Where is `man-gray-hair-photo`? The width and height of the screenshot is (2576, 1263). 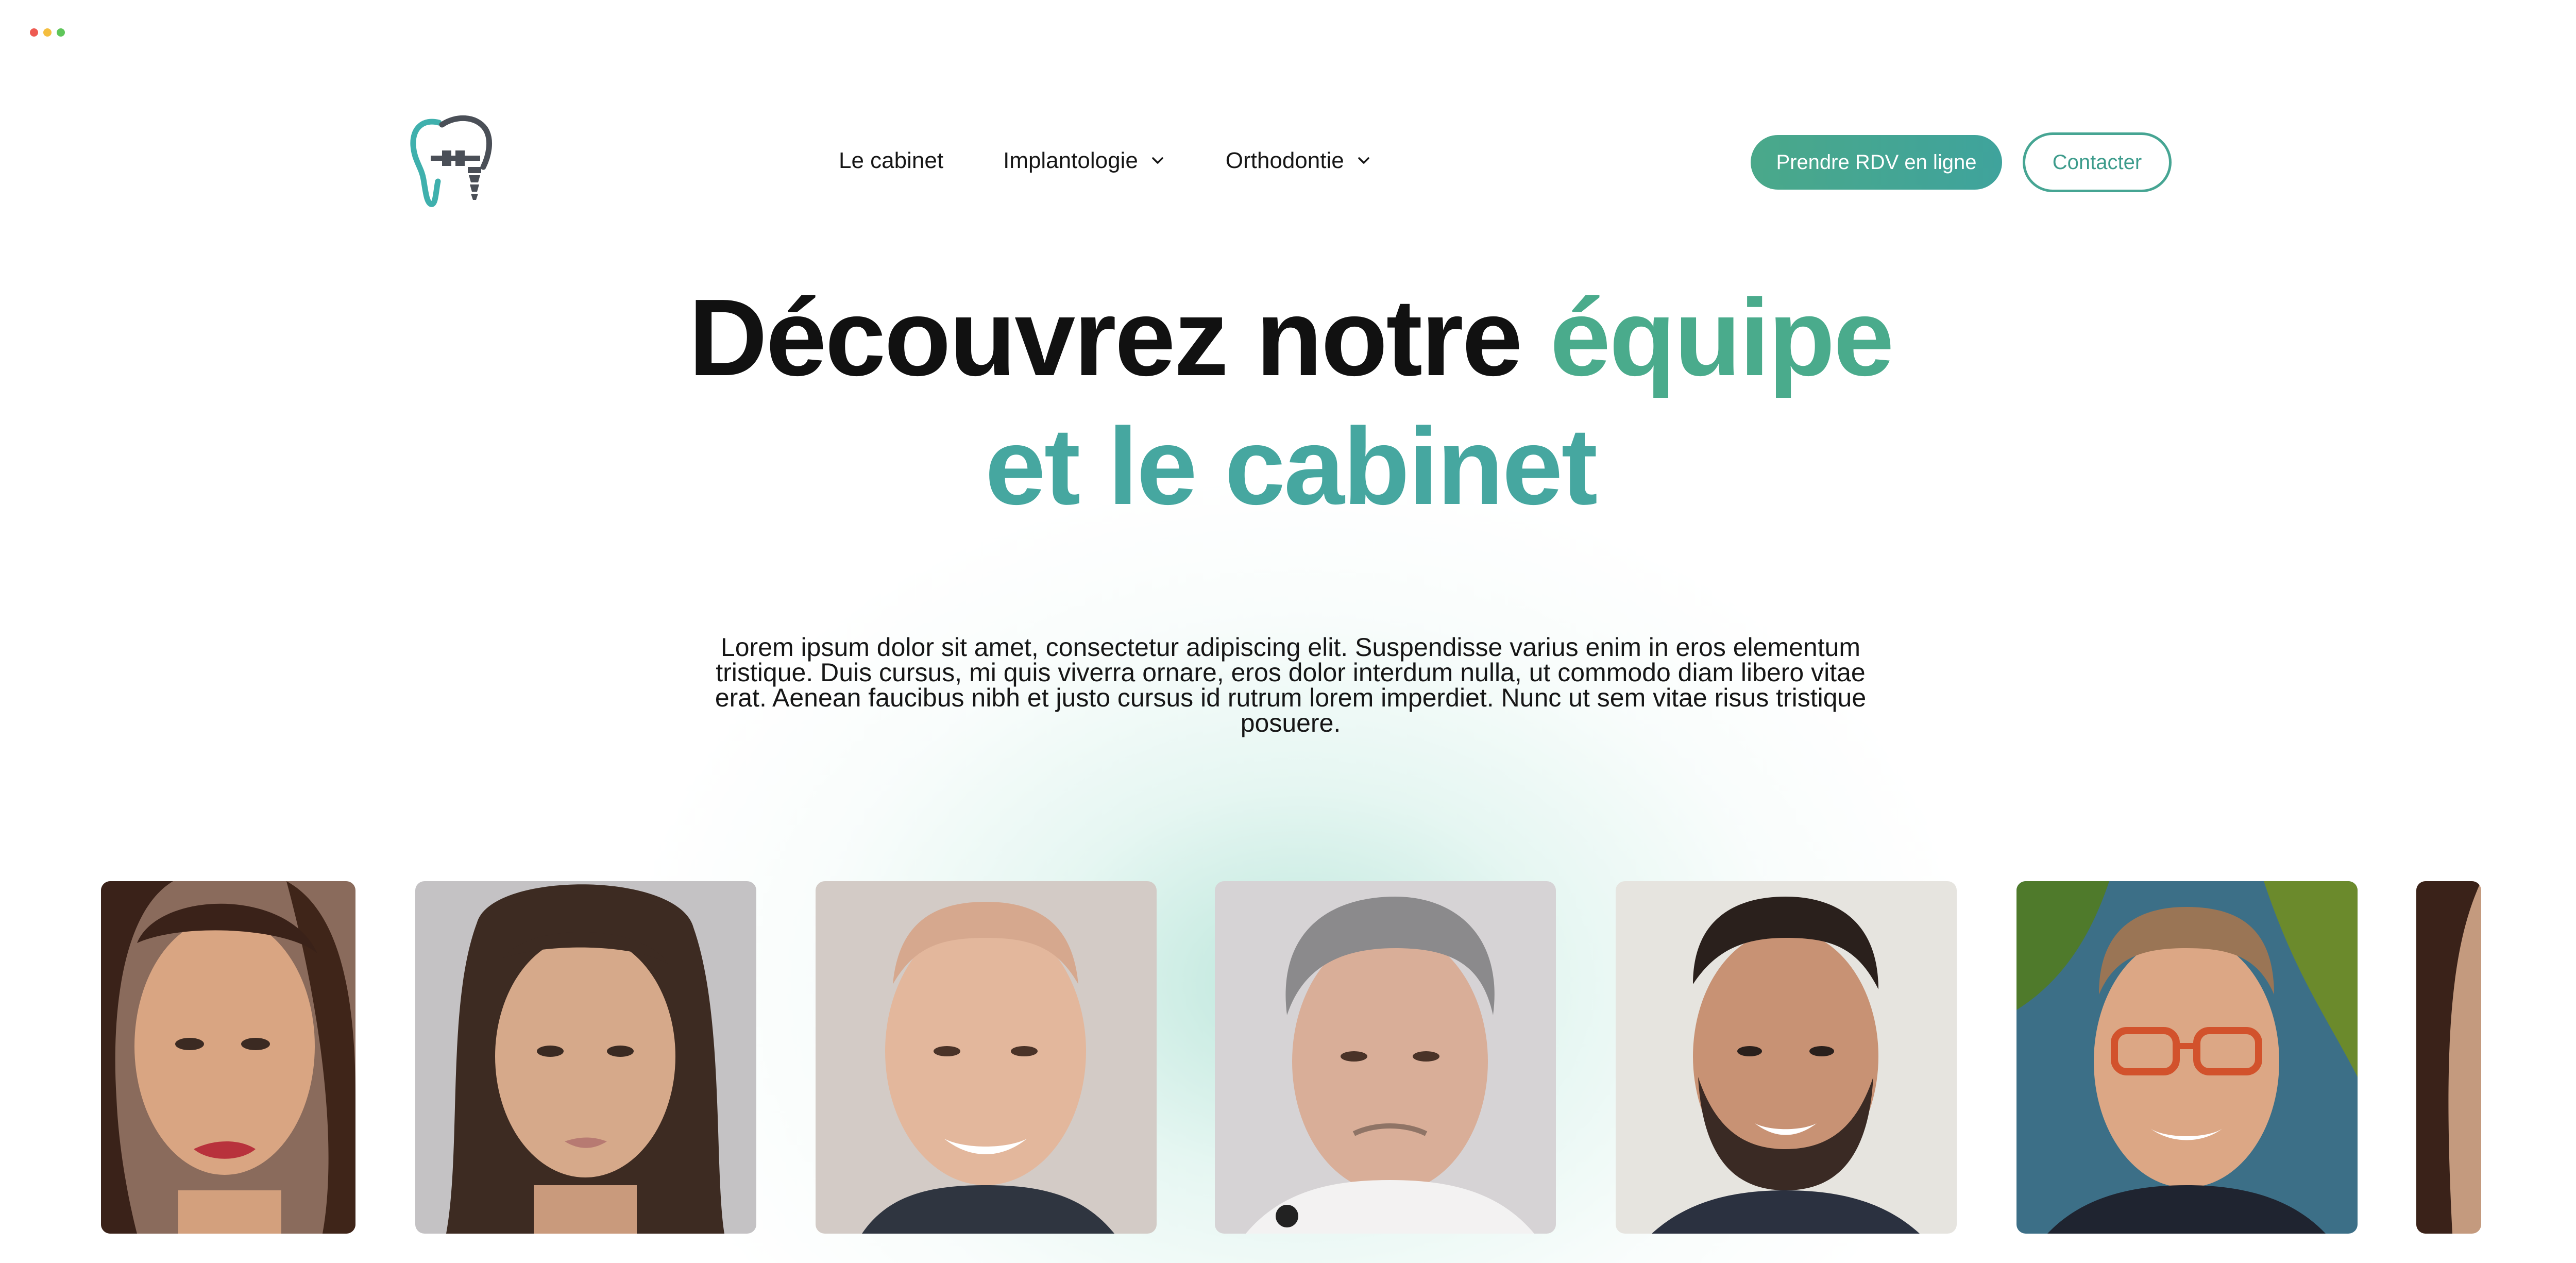 man-gray-hair-photo is located at coordinates (1385, 1057).